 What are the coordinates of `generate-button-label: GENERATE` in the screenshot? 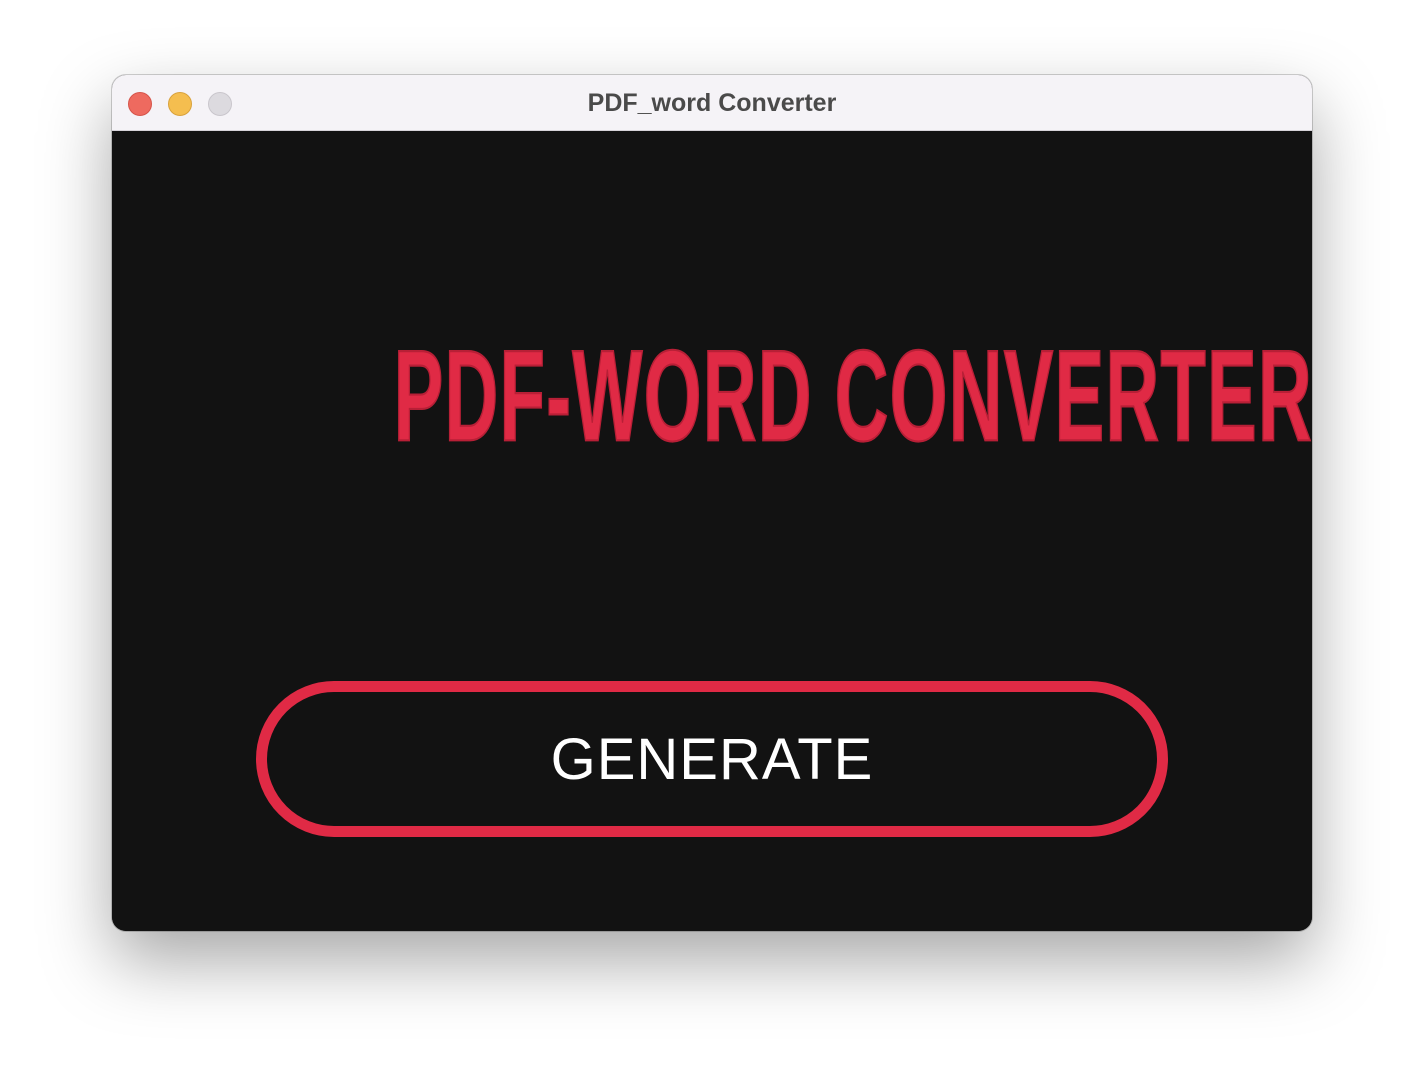 It's located at (712, 759).